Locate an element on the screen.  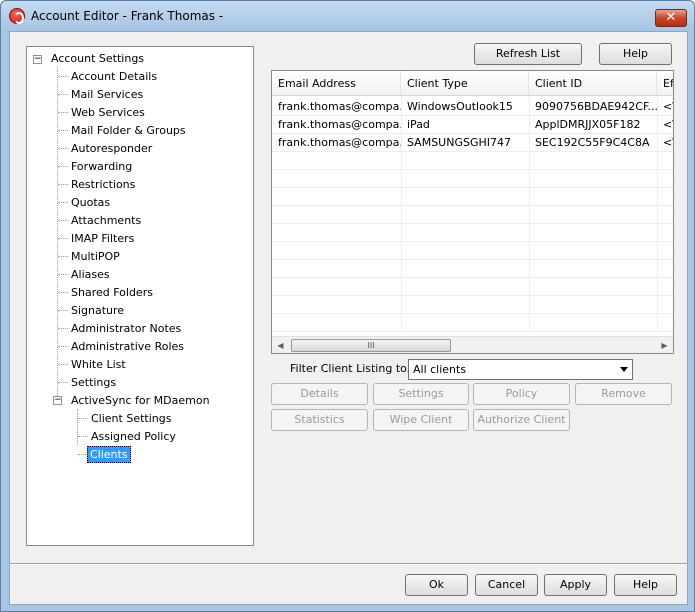
tree-item-imap-filters: IMAP Filters is located at coordinates (102, 238).